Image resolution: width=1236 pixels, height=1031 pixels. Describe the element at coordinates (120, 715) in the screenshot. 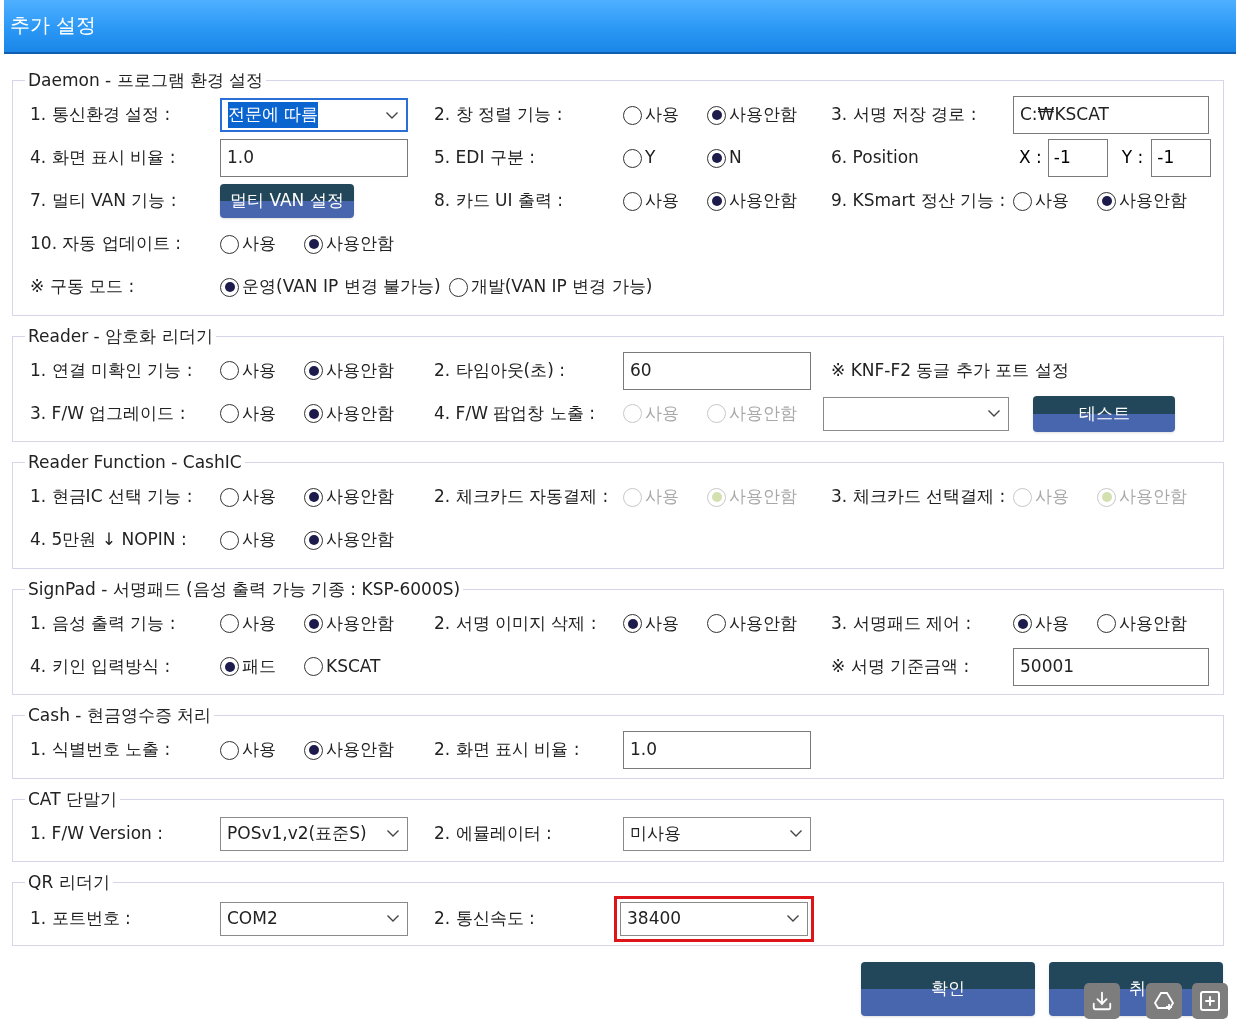

I see `group-title: Cash - 현금영수증 처리` at that location.